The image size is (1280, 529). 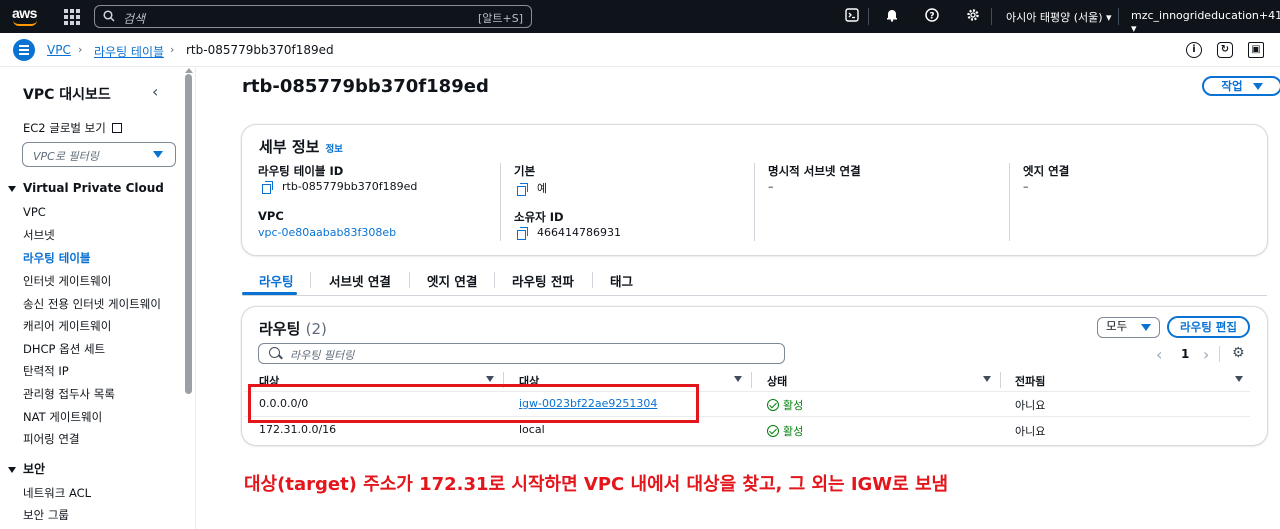 I want to click on main-label: 기본, so click(x=525, y=171).